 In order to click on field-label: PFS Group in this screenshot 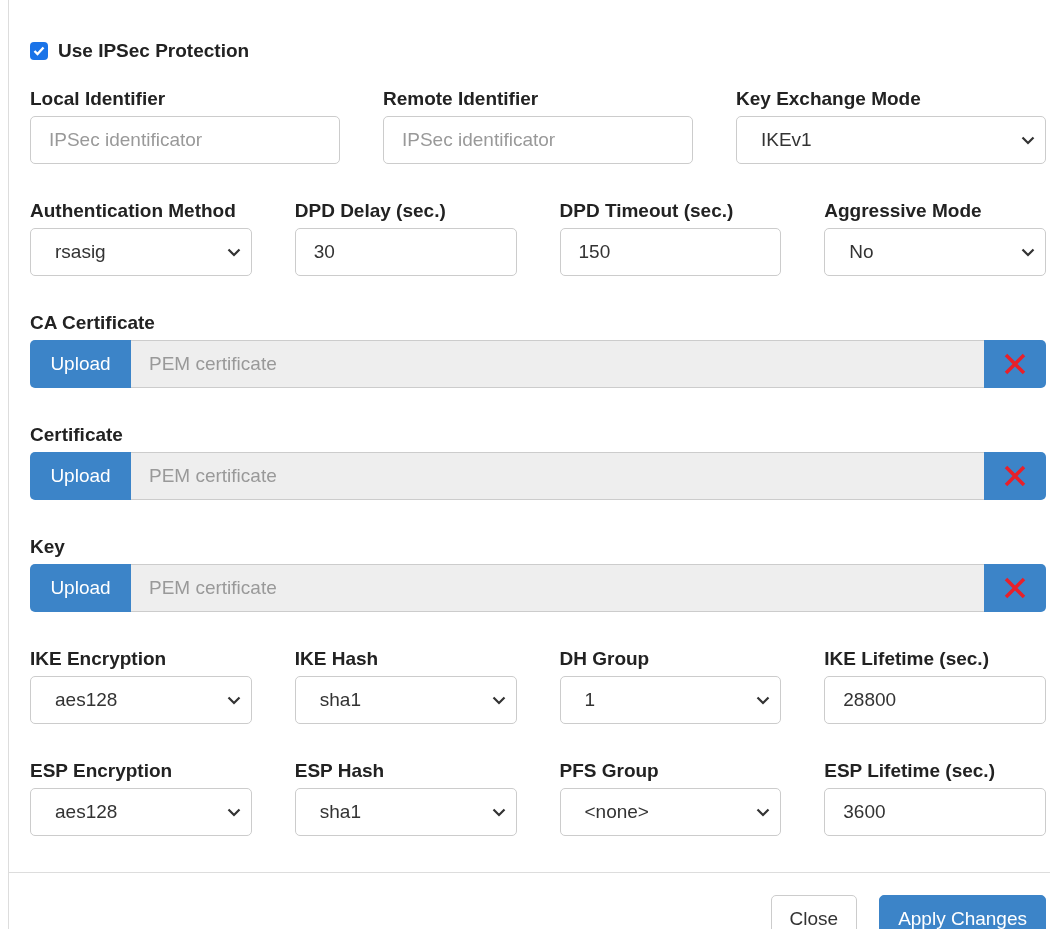, I will do `click(609, 771)`.